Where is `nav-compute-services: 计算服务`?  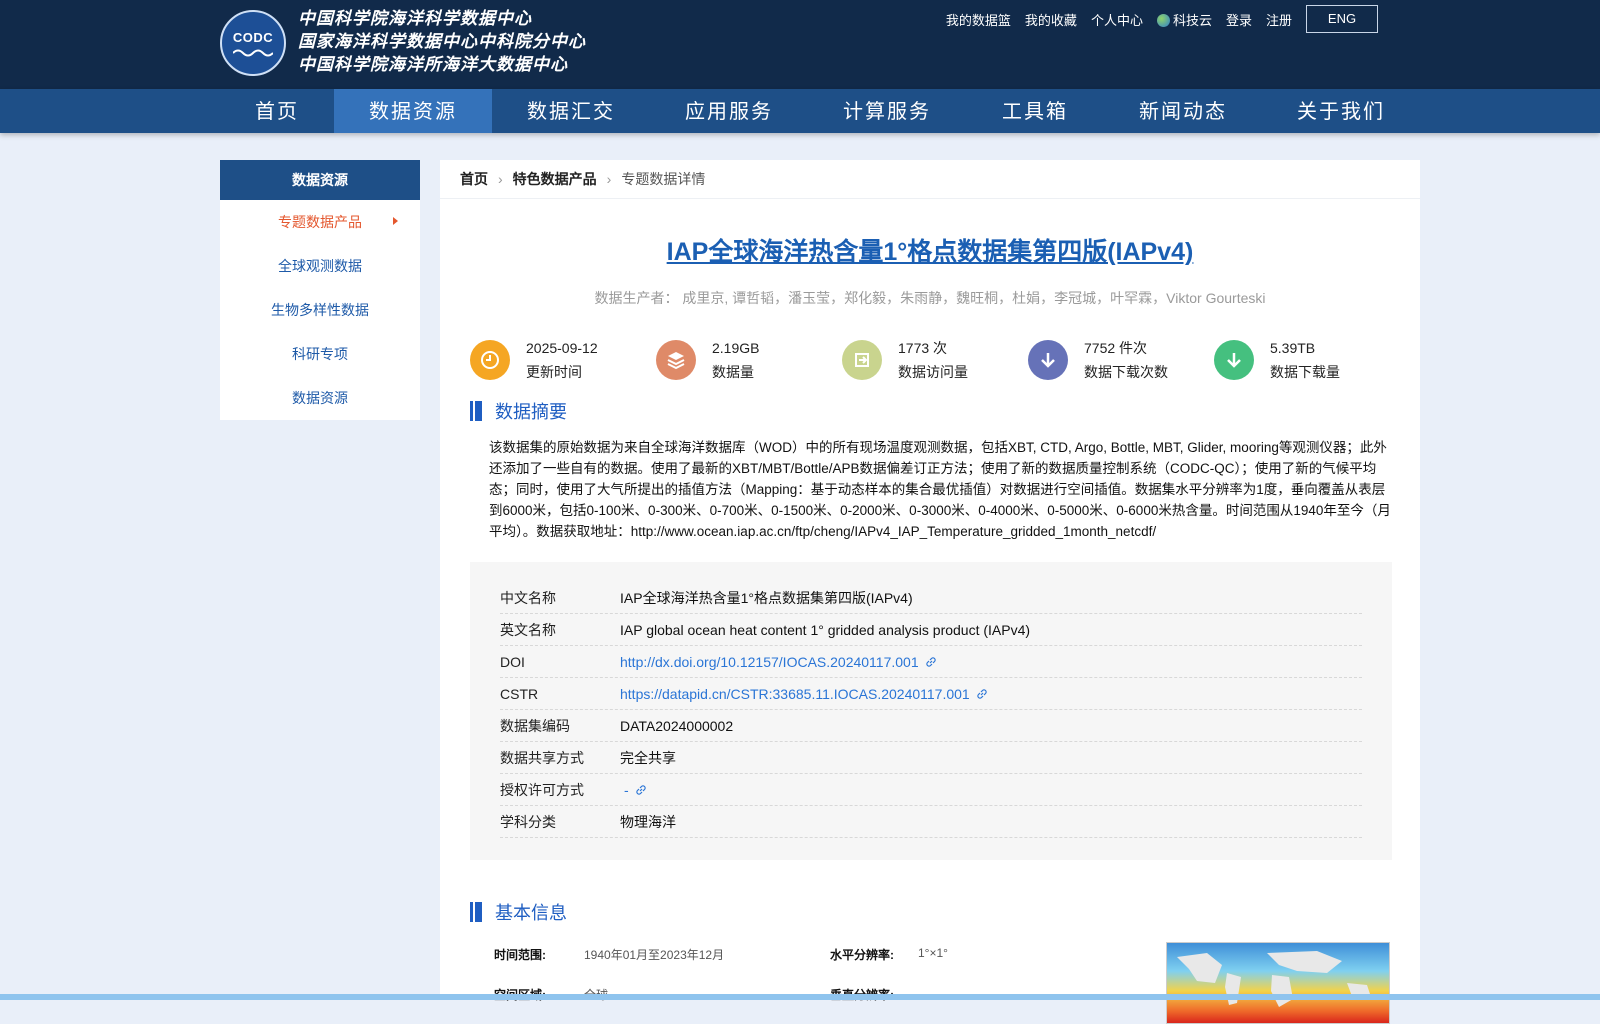 nav-compute-services: 计算服务 is located at coordinates (887, 111).